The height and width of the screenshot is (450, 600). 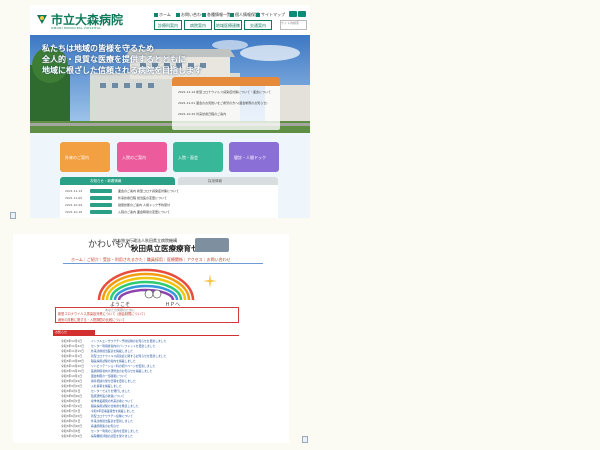 What do you see at coordinates (142, 198) in the screenshot?
I see `news-title: 外来診療日程 担当医の変更について` at bounding box center [142, 198].